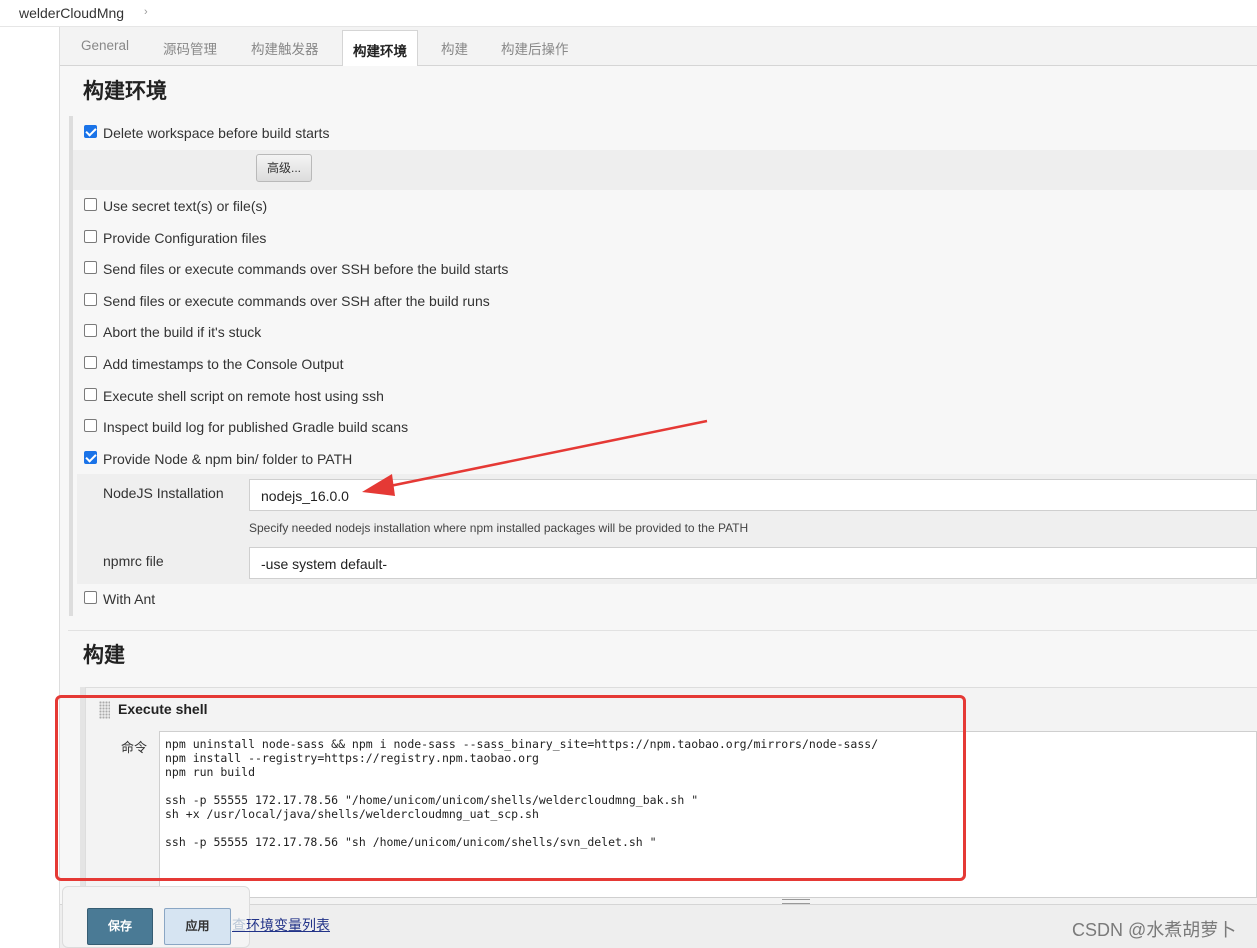 The image size is (1257, 948). I want to click on env-vars-link: 查环境变量列表, so click(281, 925).